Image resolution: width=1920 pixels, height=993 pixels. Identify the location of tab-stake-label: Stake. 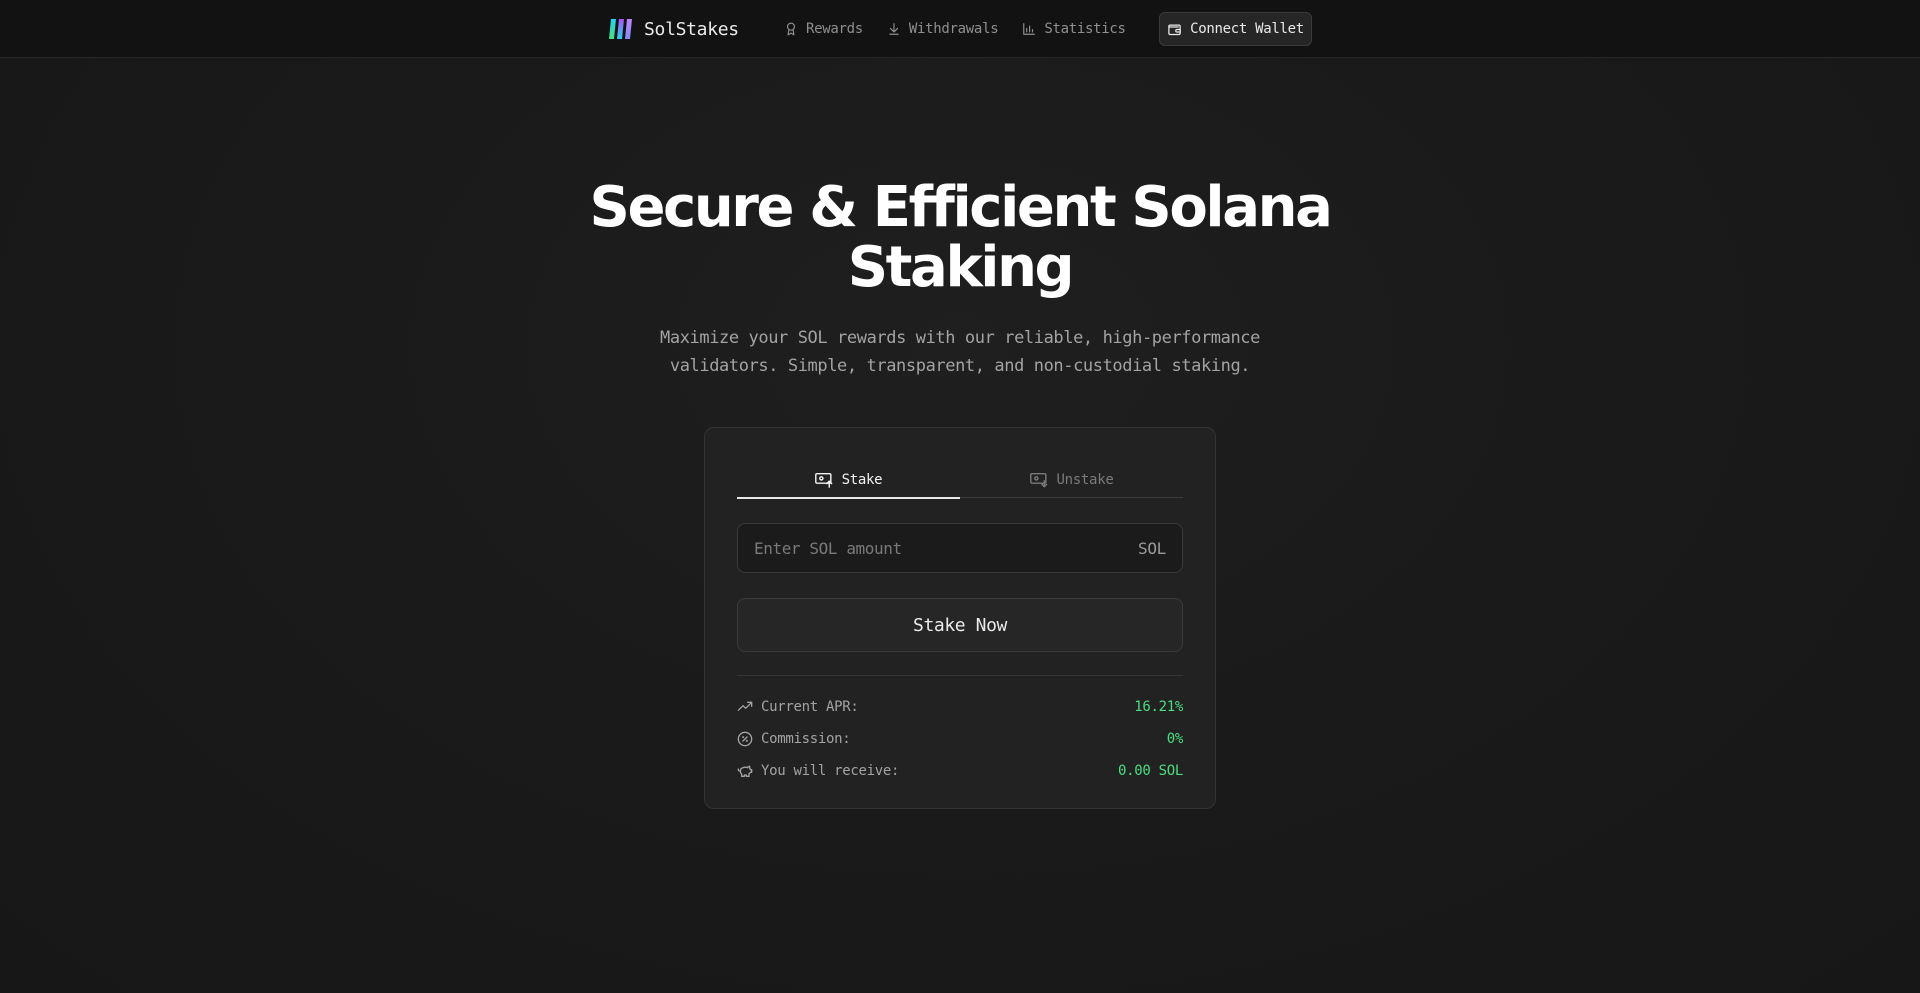
(862, 480).